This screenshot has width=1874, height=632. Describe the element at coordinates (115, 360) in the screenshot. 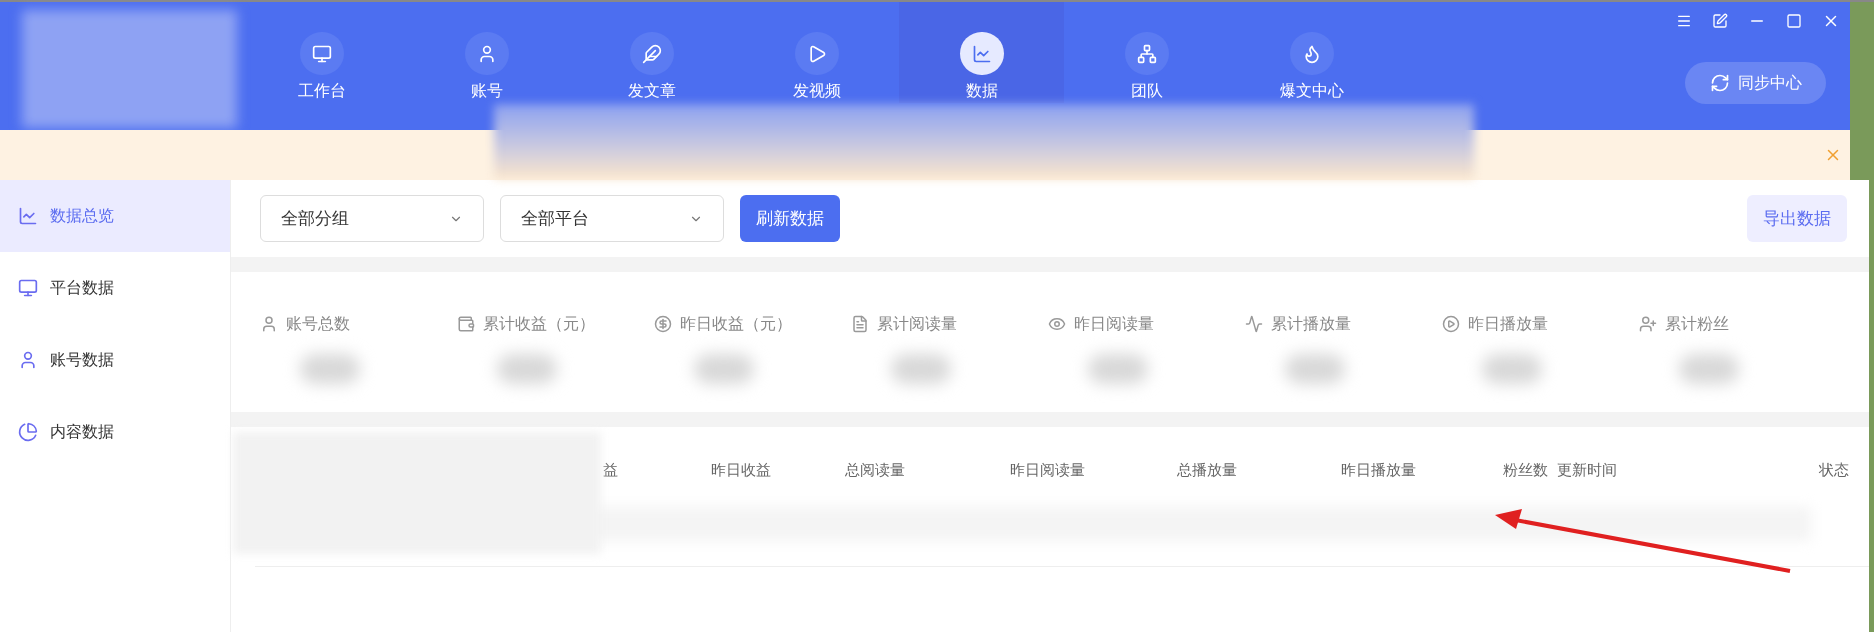

I see `sidebar-item: 账号数据` at that location.